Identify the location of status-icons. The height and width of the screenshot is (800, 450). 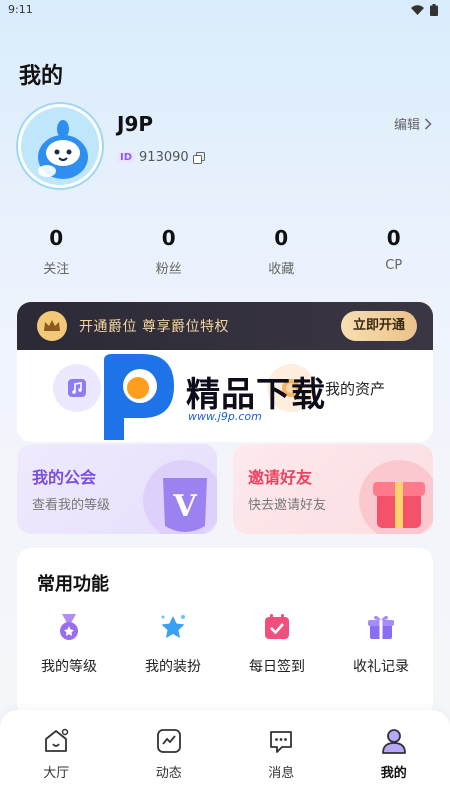
(424, 10).